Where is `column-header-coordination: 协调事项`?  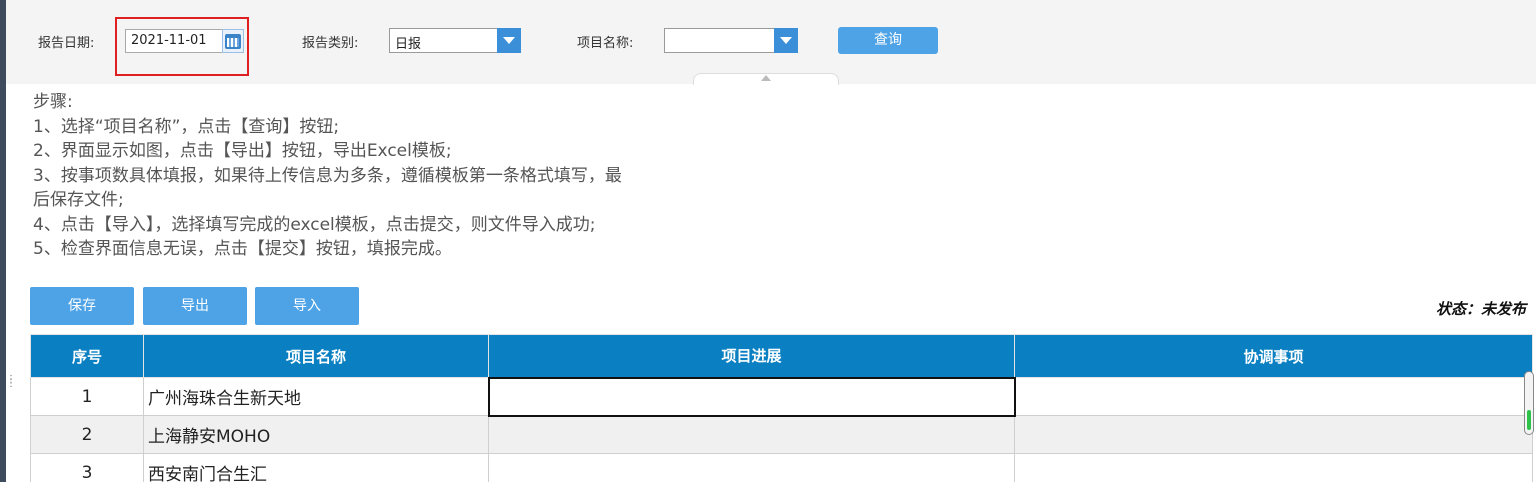 column-header-coordination: 协调事项 is located at coordinates (1273, 356).